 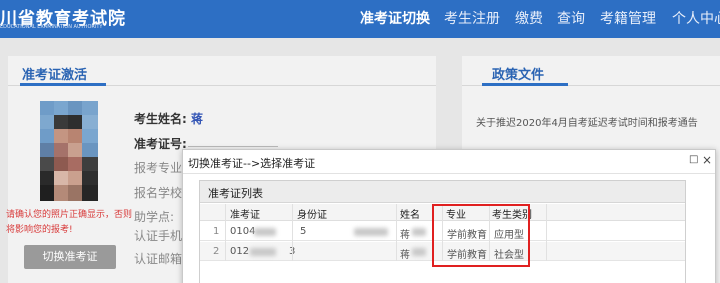 What do you see at coordinates (395, 19) in the screenshot?
I see `nav-ticket-switch: 准考证切换` at bounding box center [395, 19].